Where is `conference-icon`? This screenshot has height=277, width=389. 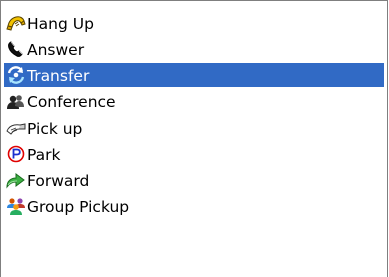
conference-icon is located at coordinates (16, 101).